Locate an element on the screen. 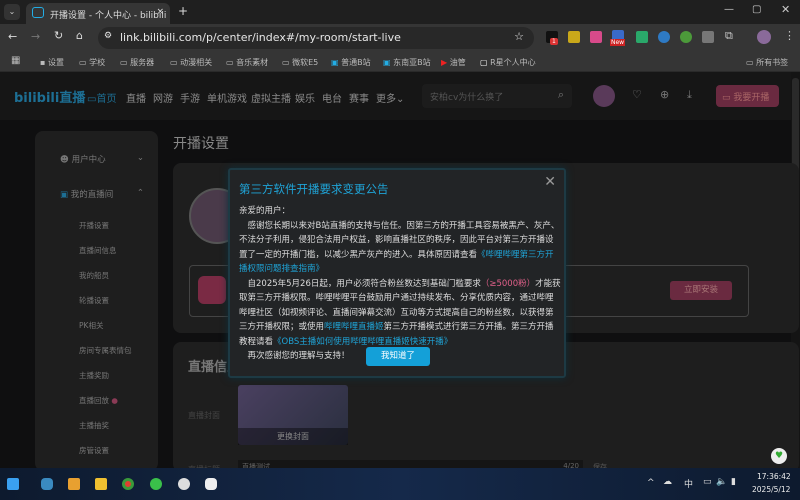 Image resolution: width=800 pixels, height=500 pixels. extension-badge: 1 is located at coordinates (554, 41).